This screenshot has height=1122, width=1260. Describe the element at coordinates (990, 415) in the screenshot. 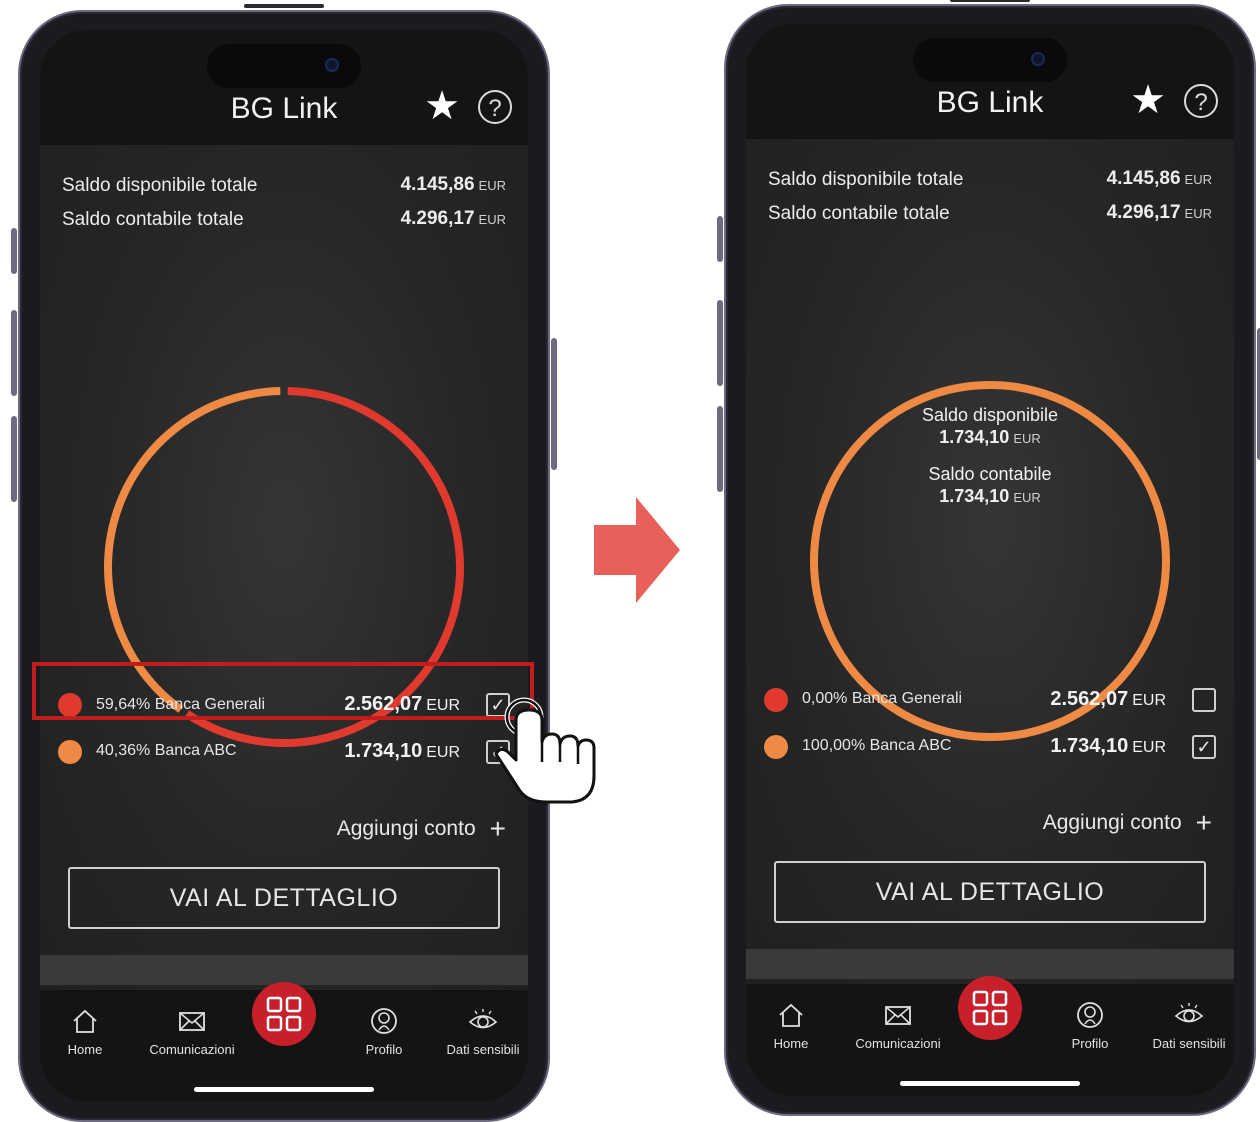

I see `ring-available-label: Saldo disponibile` at that location.